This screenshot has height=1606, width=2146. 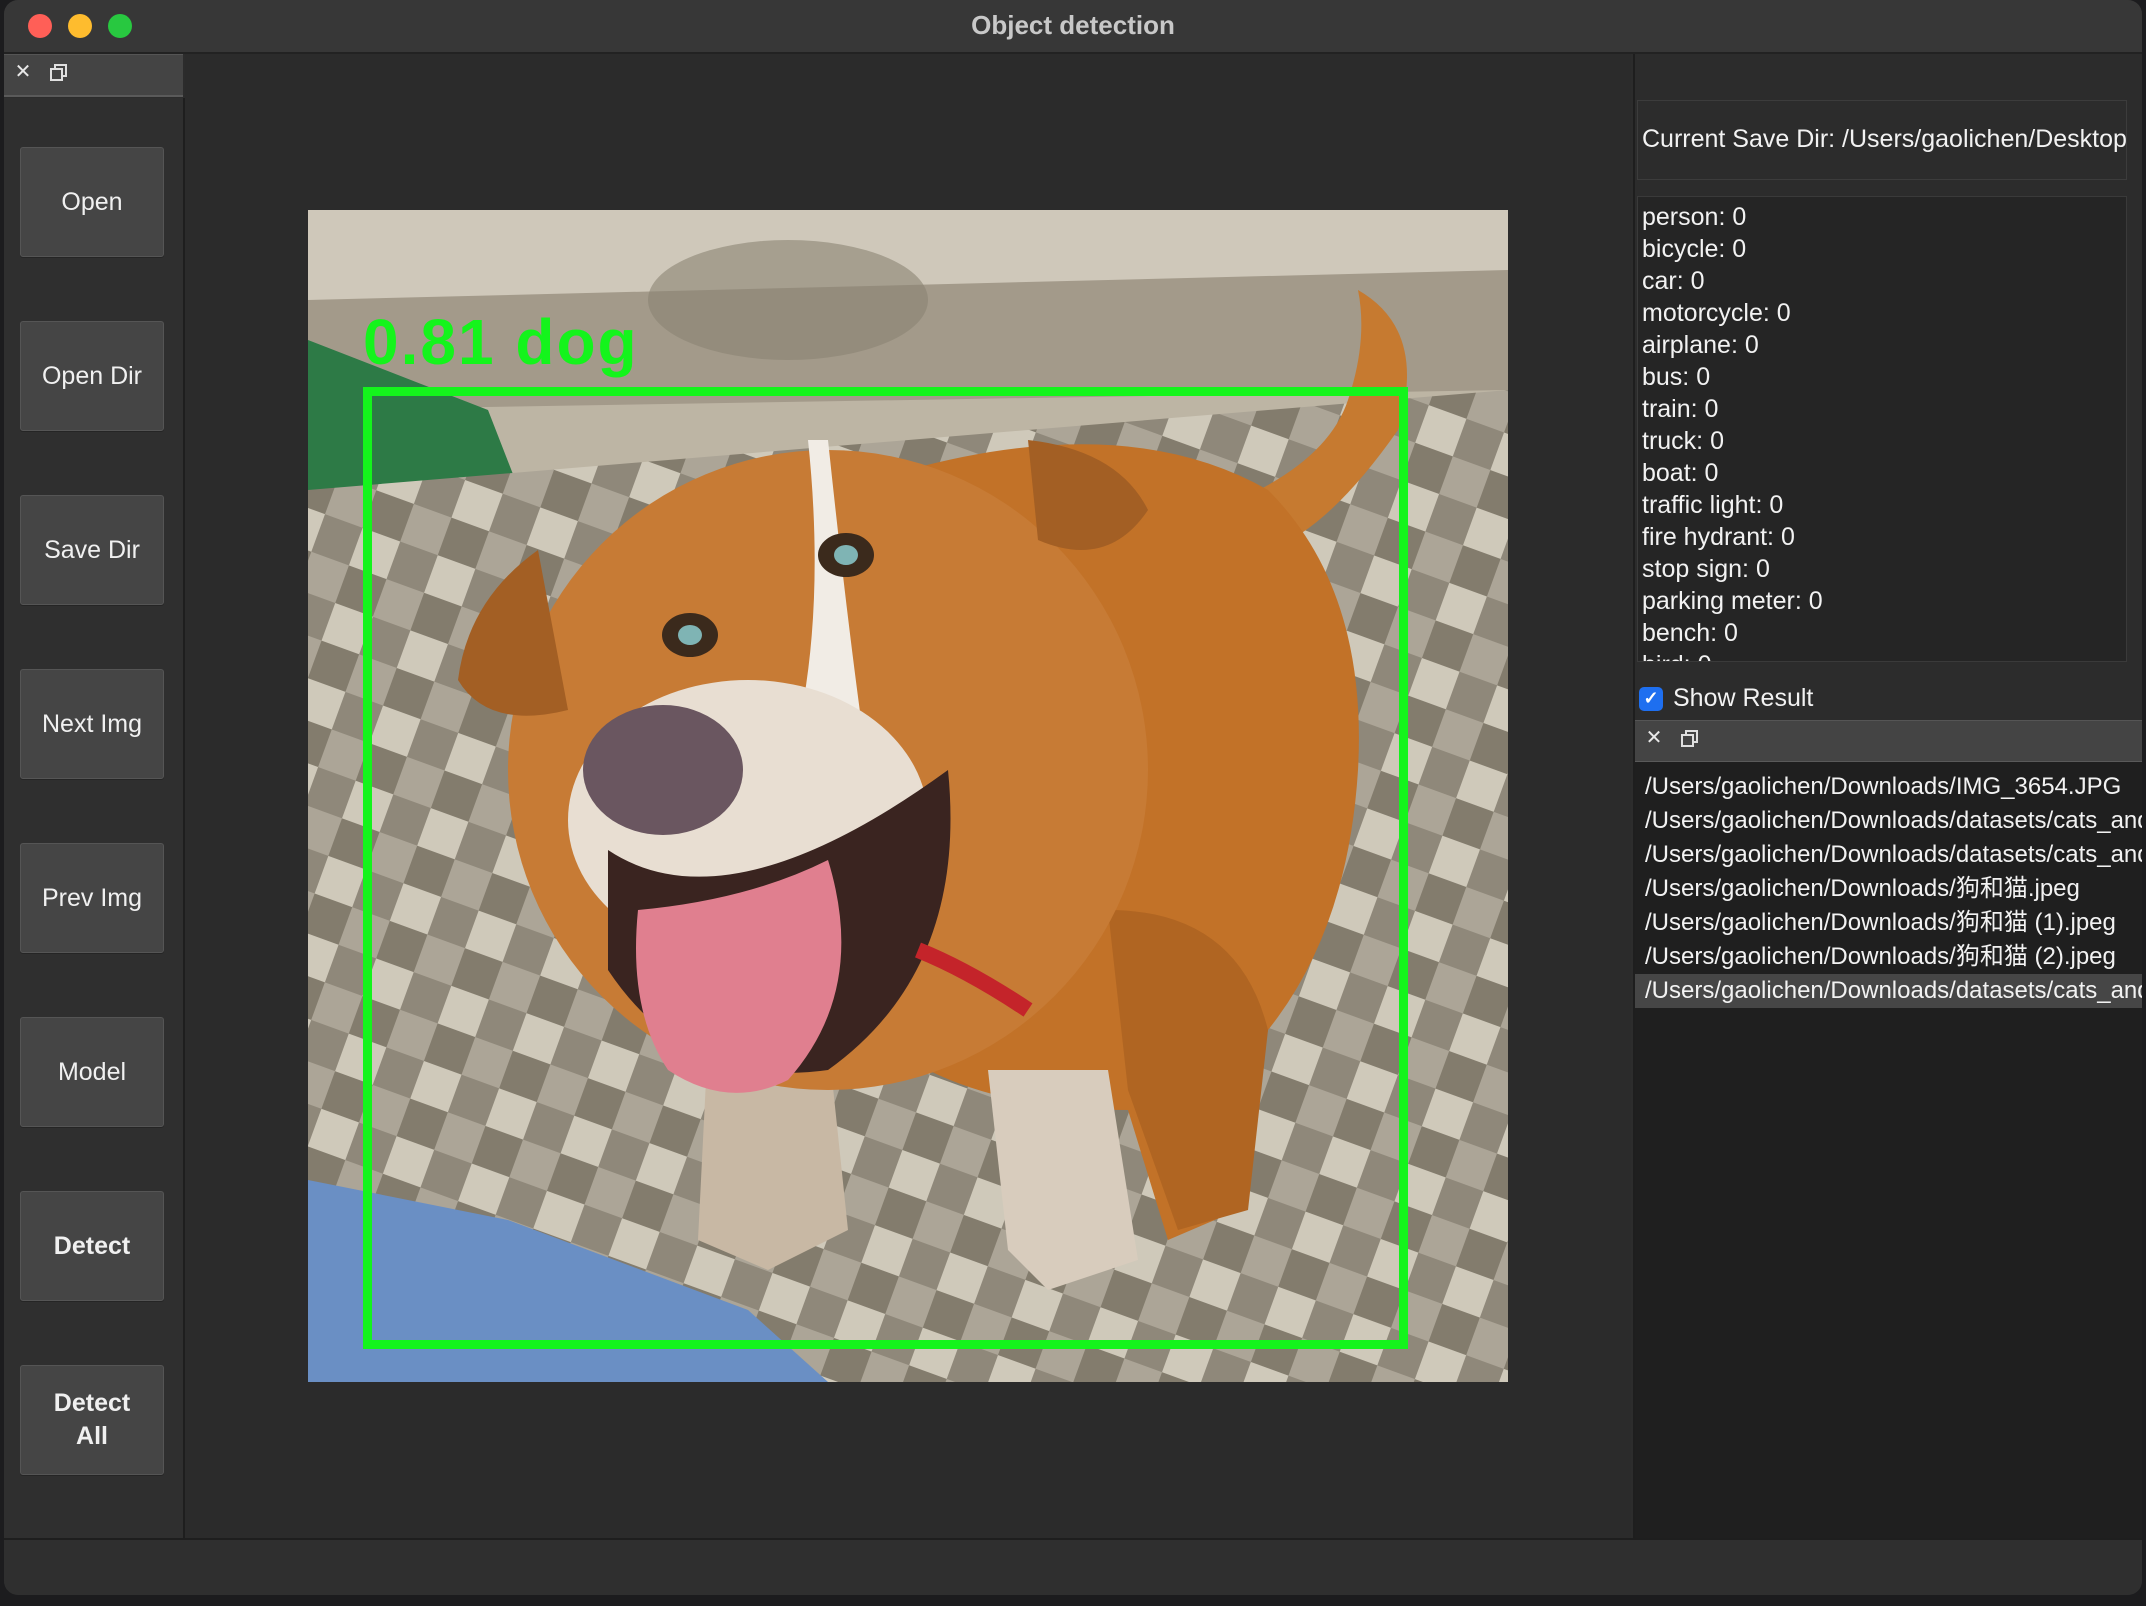 I want to click on next-img-button: Next Img, so click(x=92, y=724).